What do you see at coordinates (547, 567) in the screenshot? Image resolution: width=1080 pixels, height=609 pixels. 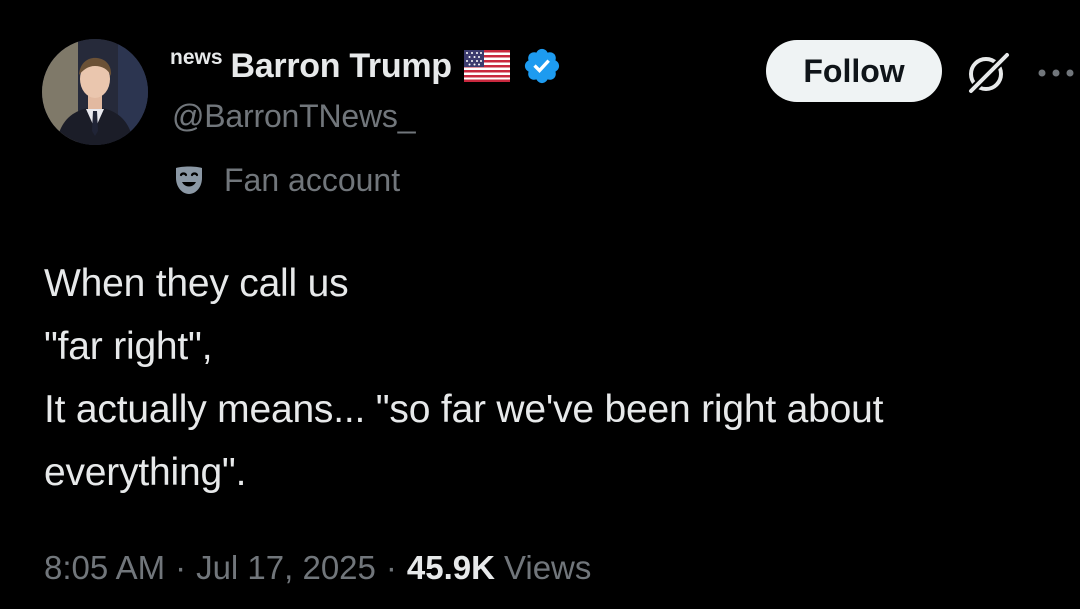 I see `views-label: Views` at bounding box center [547, 567].